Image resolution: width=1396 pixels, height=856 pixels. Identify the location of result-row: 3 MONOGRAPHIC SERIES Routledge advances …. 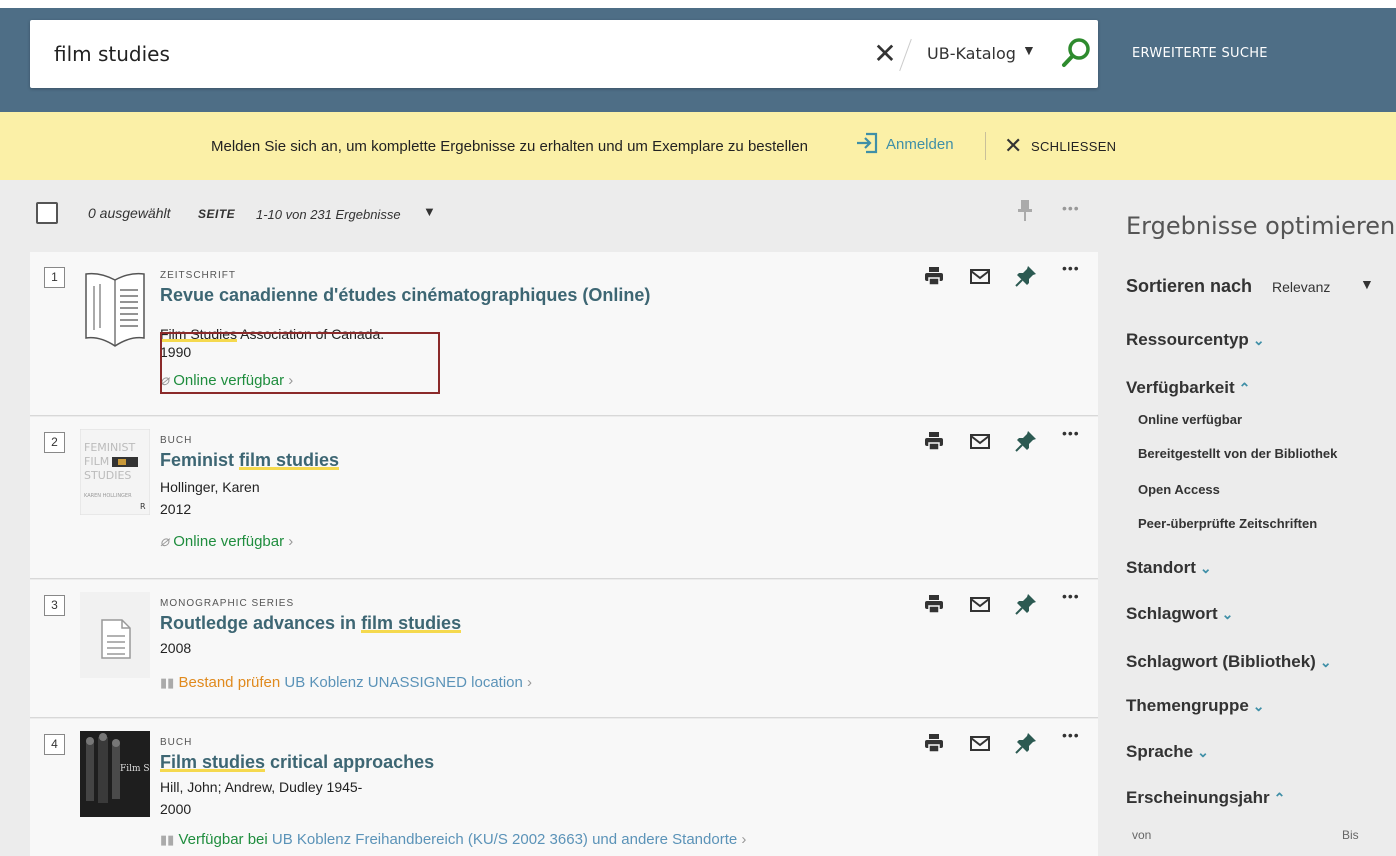
(564, 649).